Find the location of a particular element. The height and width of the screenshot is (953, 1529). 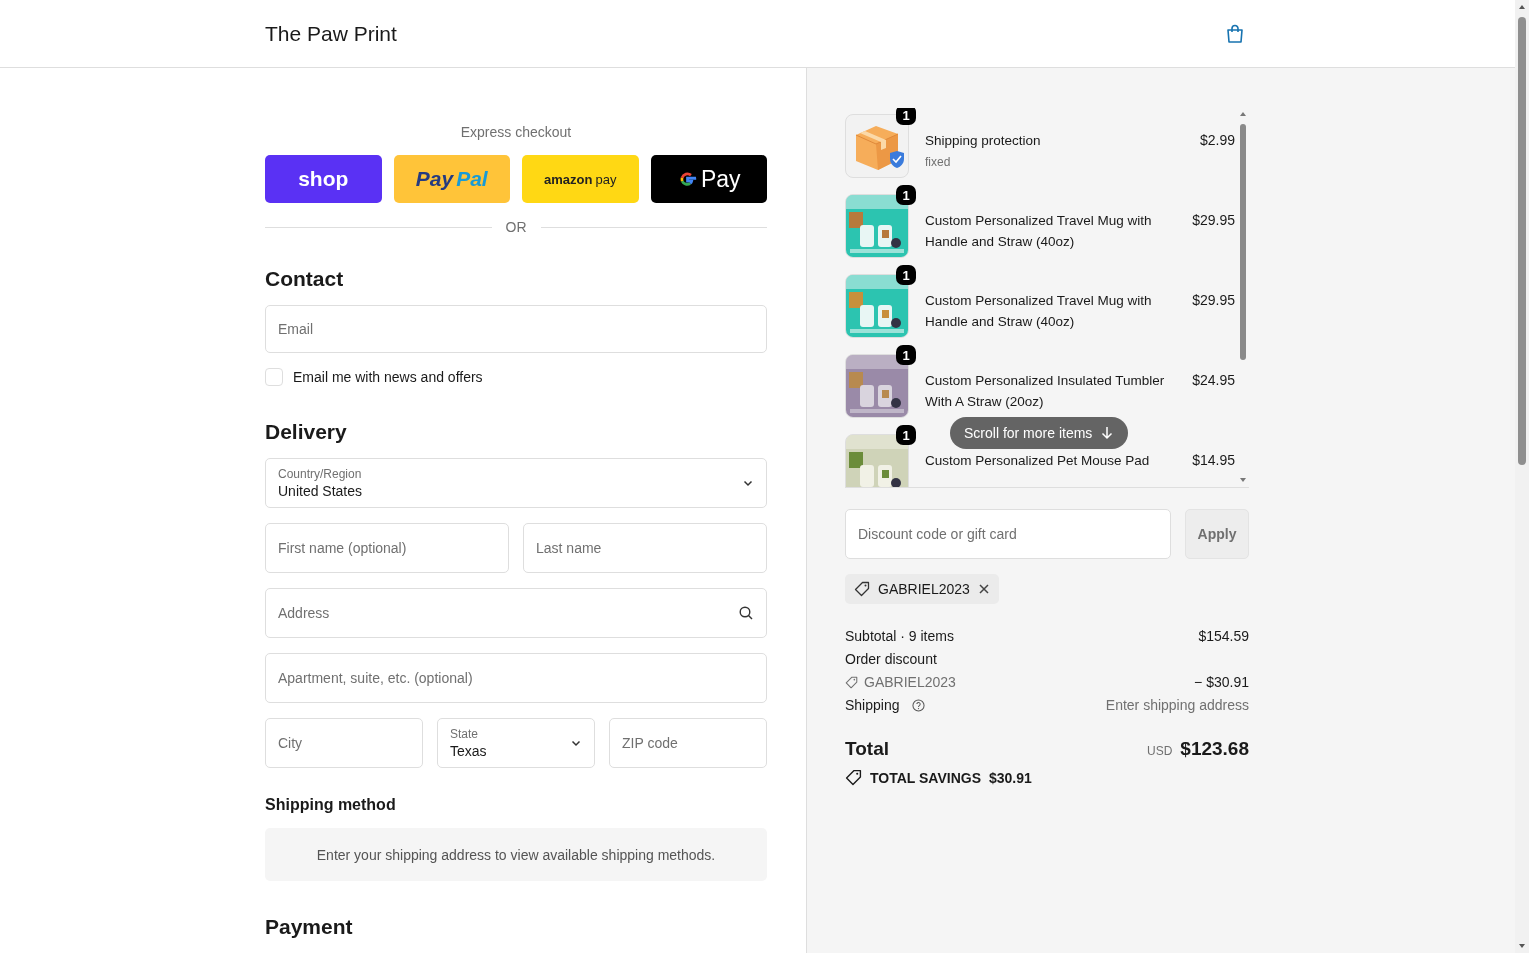

text-field: Last name is located at coordinates (645, 548).